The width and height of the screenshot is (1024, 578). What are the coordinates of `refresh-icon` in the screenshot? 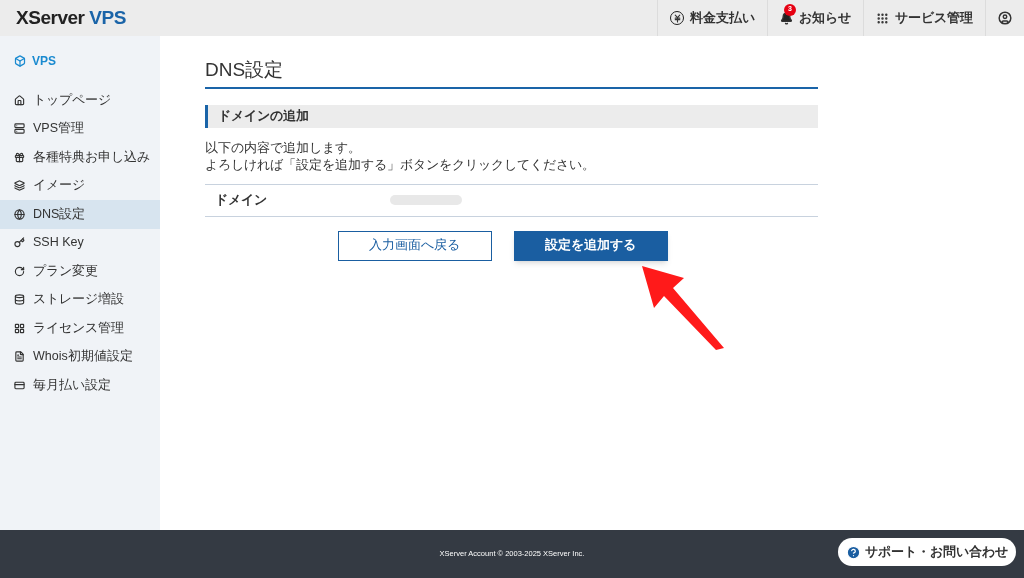 It's located at (19, 271).